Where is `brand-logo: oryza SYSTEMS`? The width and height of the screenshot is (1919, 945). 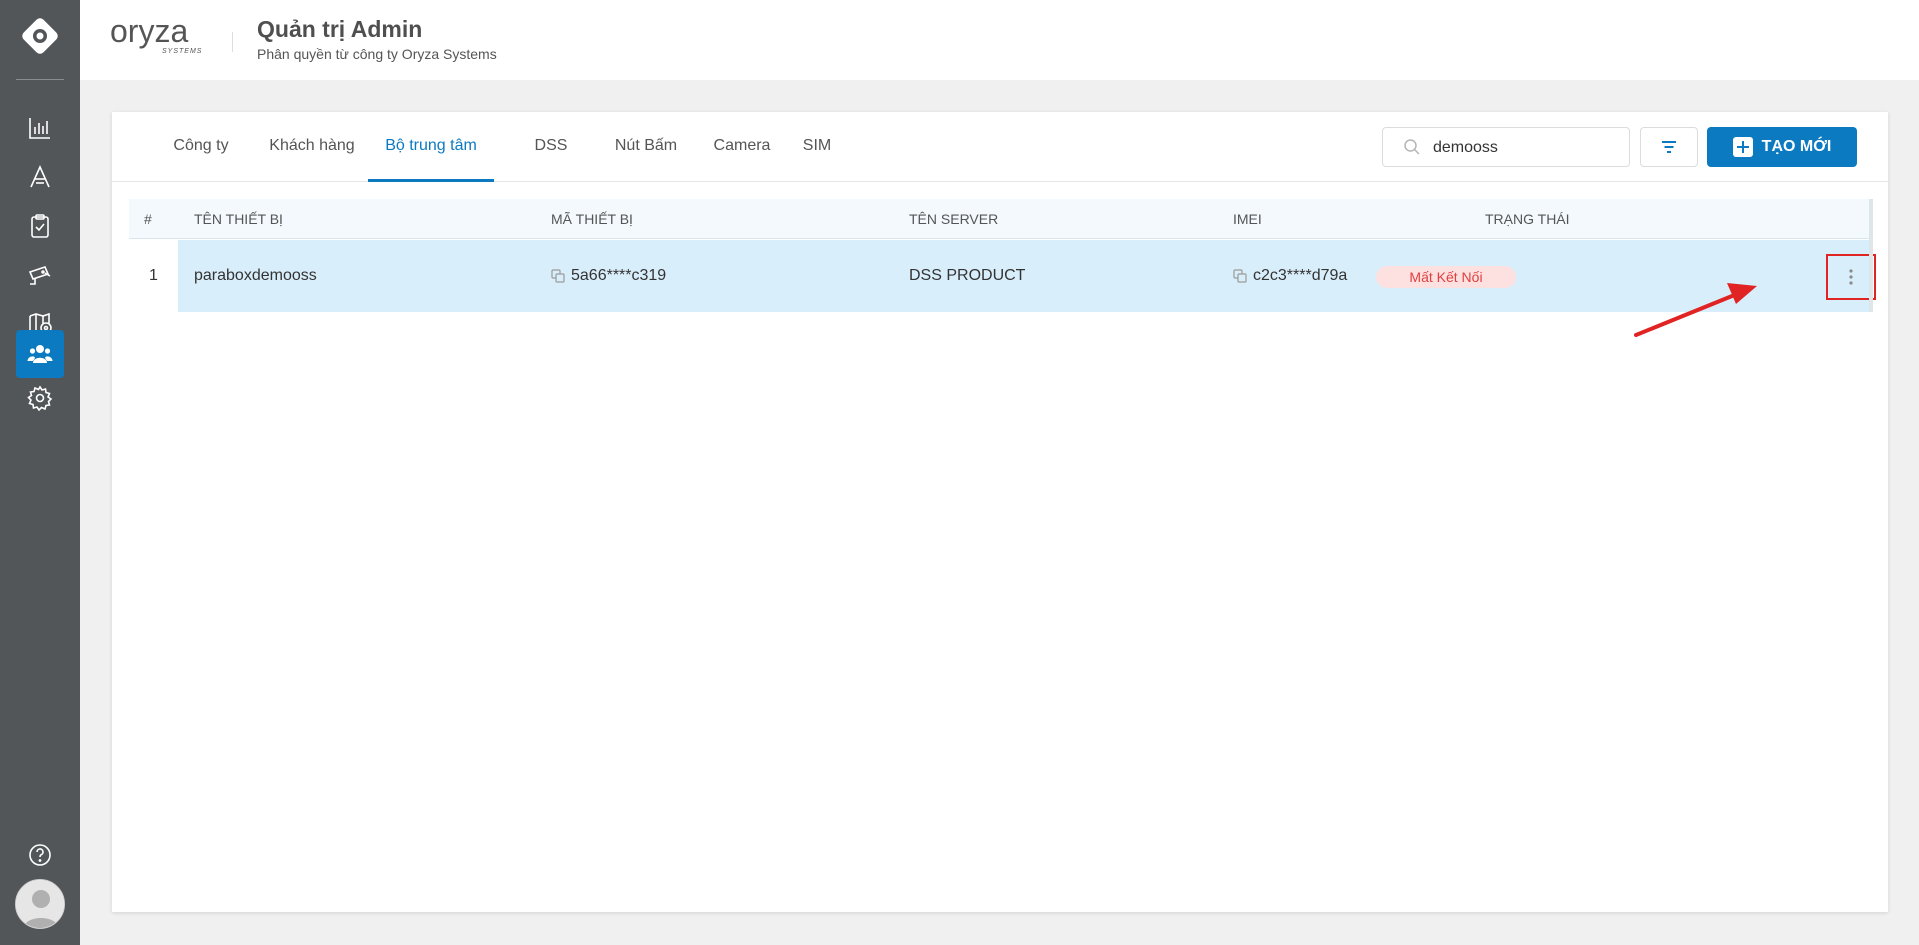 brand-logo: oryza SYSTEMS is located at coordinates (156, 34).